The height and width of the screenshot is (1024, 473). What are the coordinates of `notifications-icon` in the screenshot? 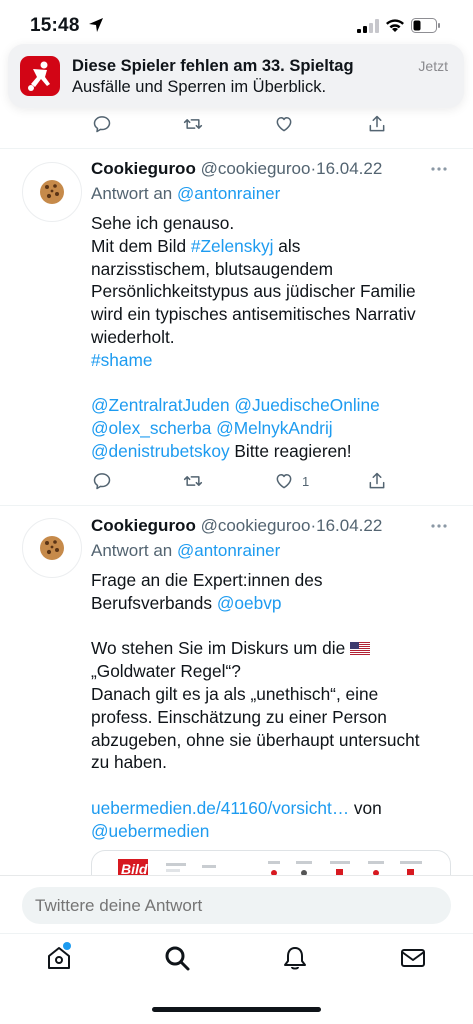 It's located at (295, 958).